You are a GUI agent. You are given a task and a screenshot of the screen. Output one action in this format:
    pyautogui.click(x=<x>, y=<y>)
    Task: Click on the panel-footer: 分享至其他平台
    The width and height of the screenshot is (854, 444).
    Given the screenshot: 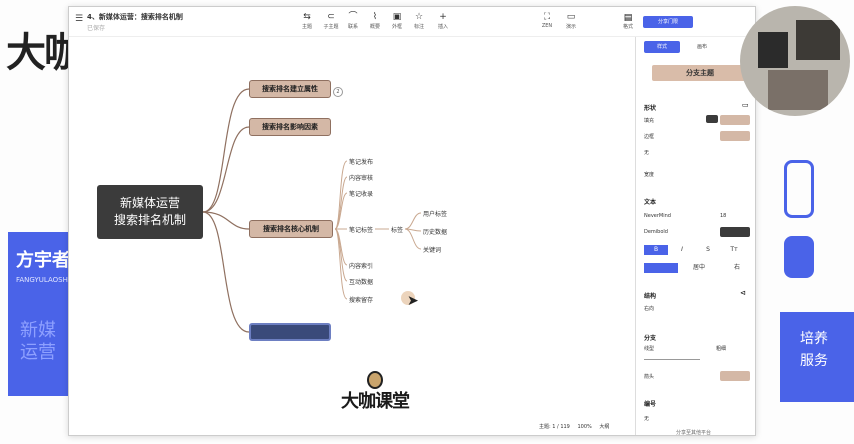 What is the action you would take?
    pyautogui.click(x=693, y=432)
    